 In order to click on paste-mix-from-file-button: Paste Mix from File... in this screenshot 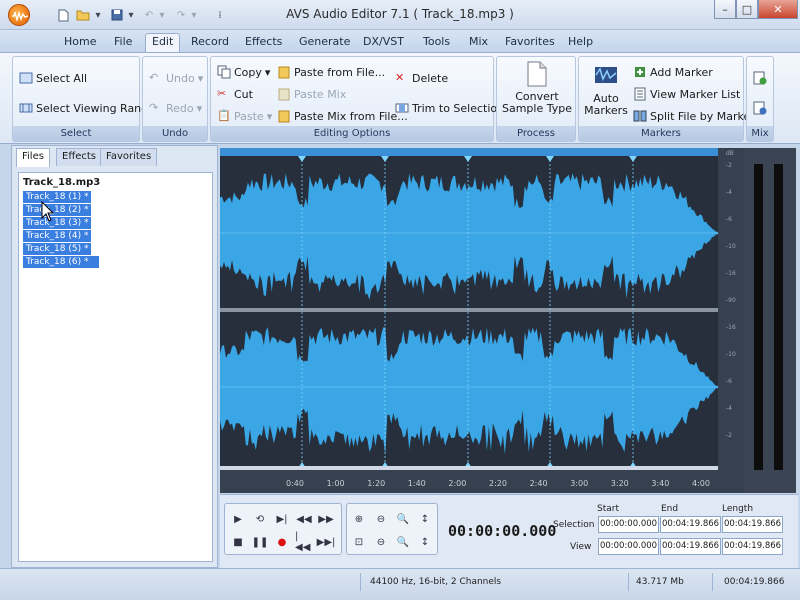, I will do `click(342, 116)`.